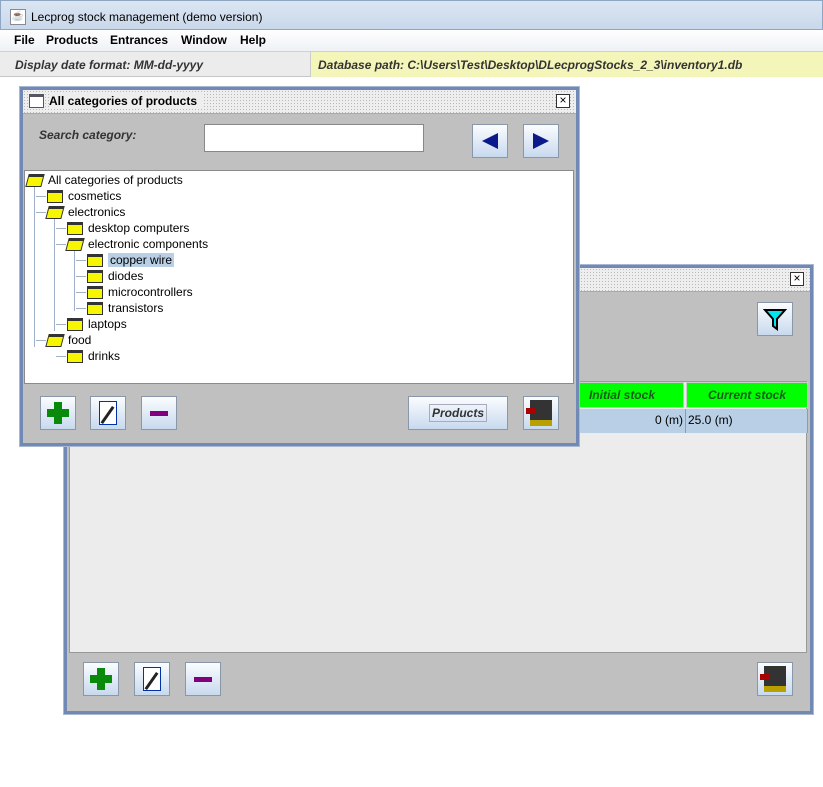 This screenshot has height=787, width=823. What do you see at coordinates (18, 17) in the screenshot?
I see `java-app-icon: ☕` at bounding box center [18, 17].